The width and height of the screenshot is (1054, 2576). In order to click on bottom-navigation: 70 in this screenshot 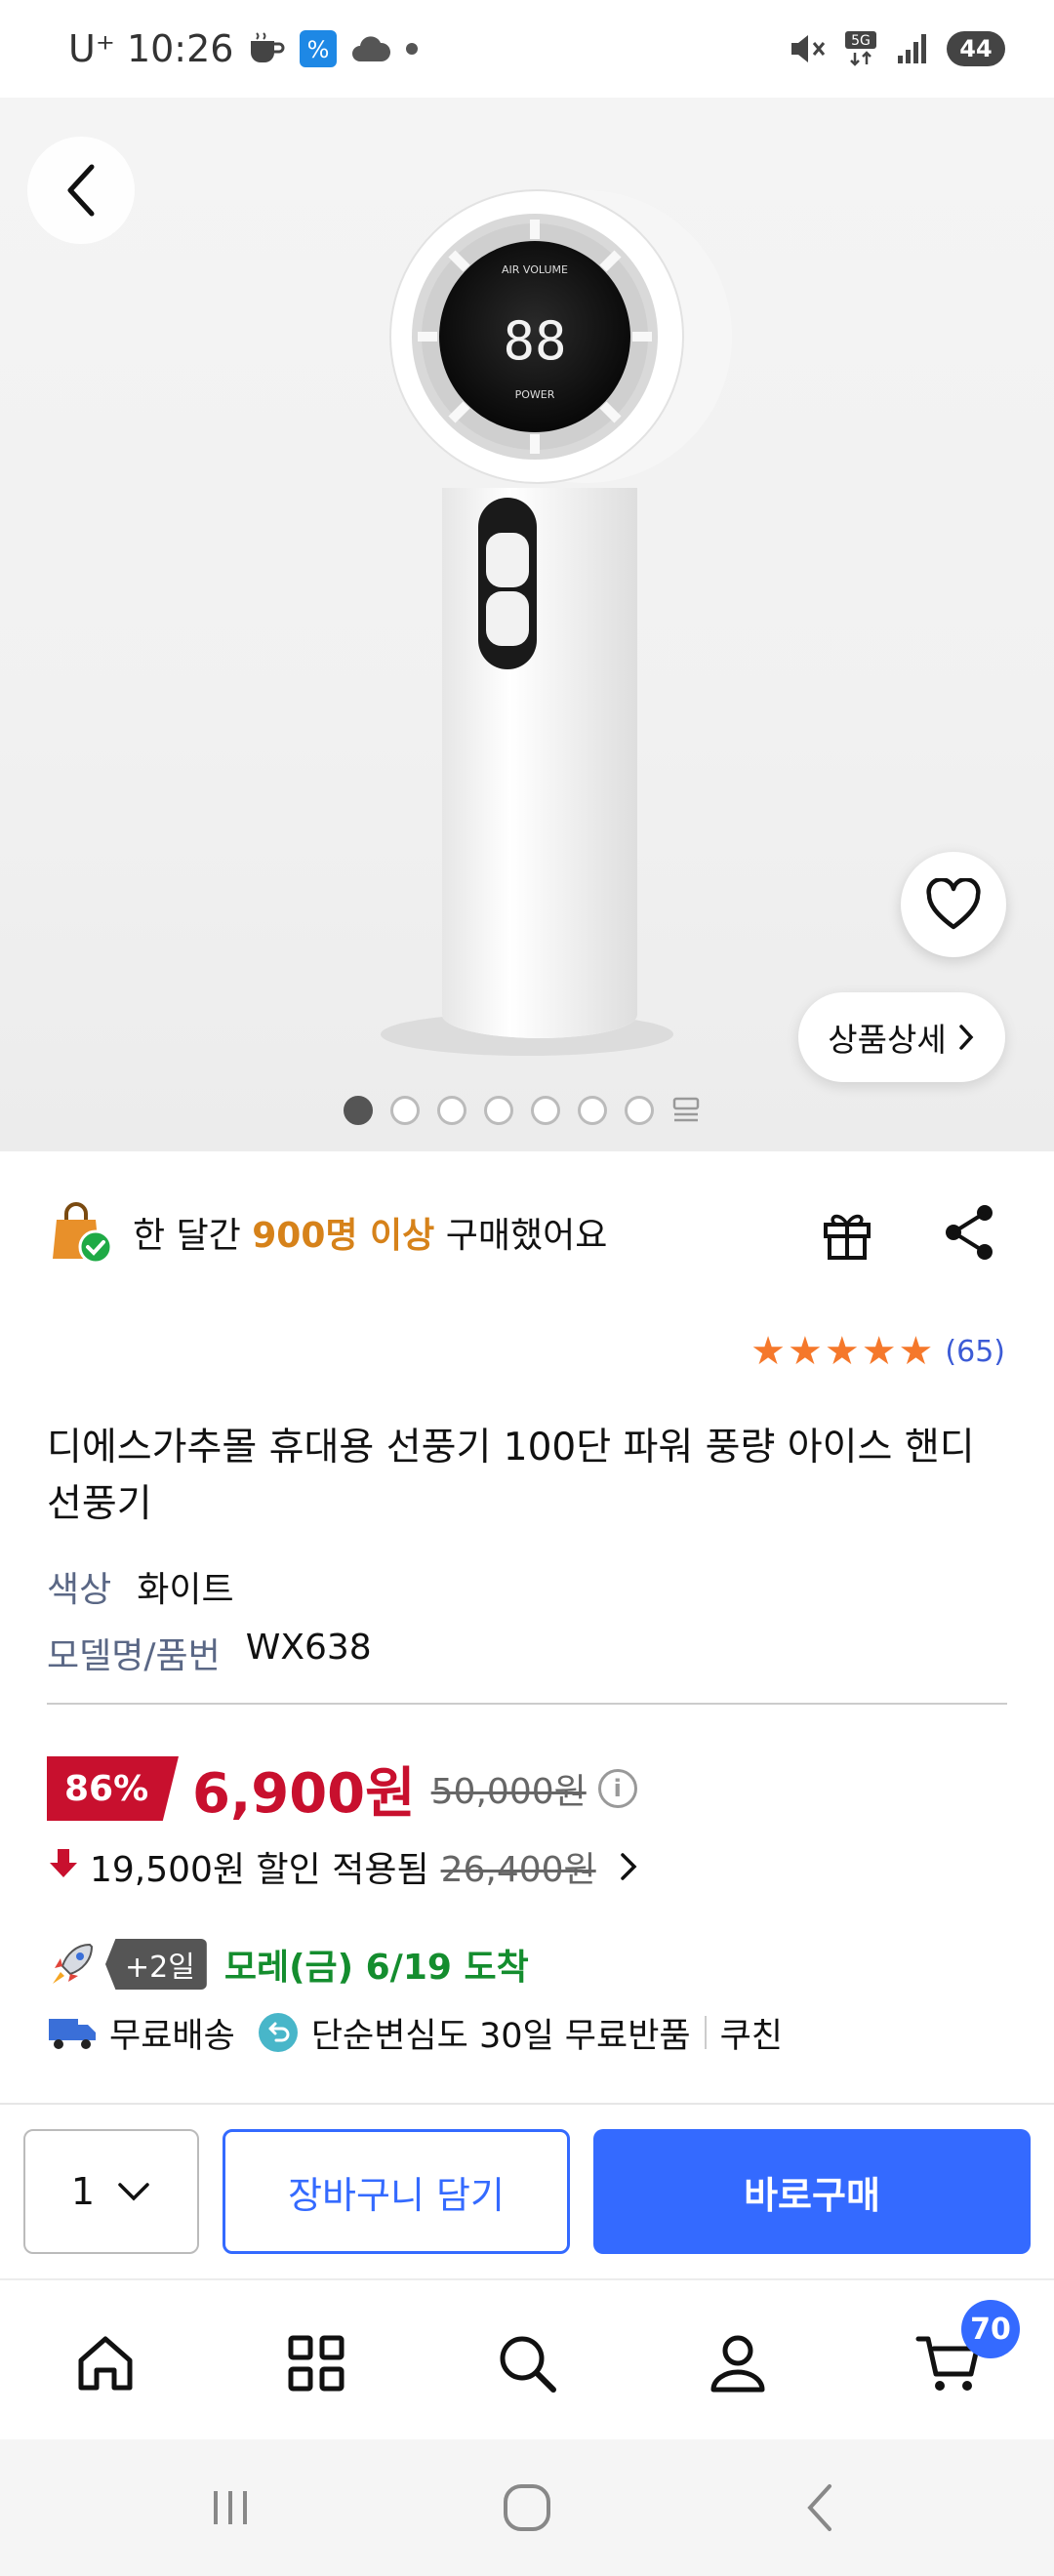, I will do `click(527, 2358)`.